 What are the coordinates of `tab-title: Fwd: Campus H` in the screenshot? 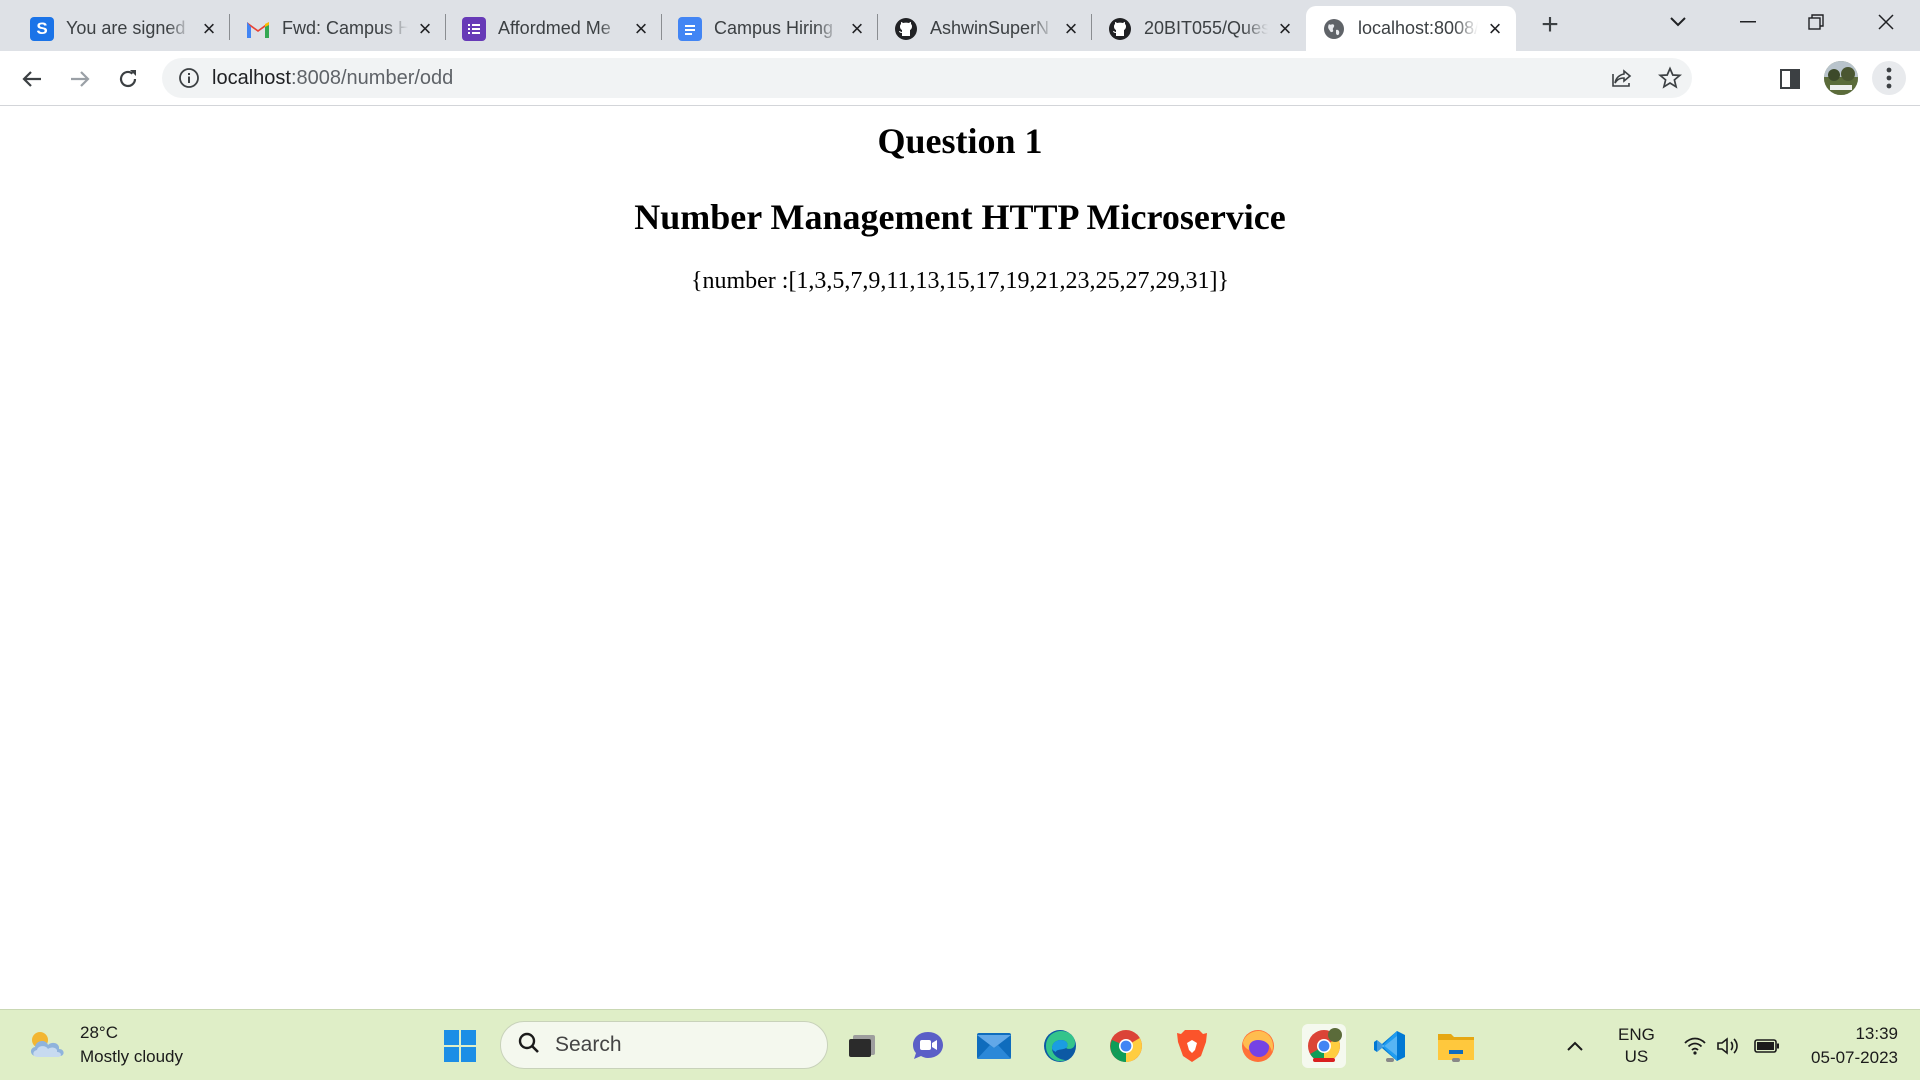 It's located at (345, 28).